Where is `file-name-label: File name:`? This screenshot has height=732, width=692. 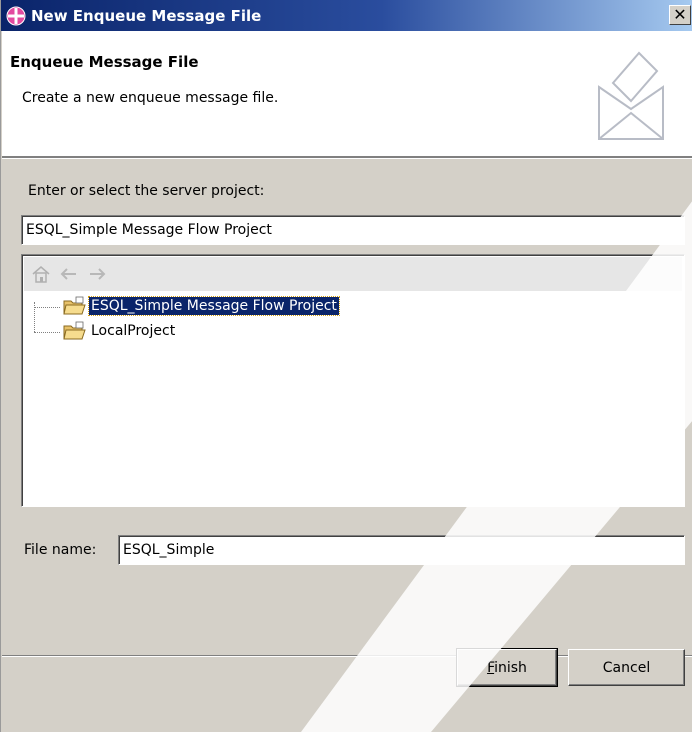 file-name-label: File name: is located at coordinates (60, 550).